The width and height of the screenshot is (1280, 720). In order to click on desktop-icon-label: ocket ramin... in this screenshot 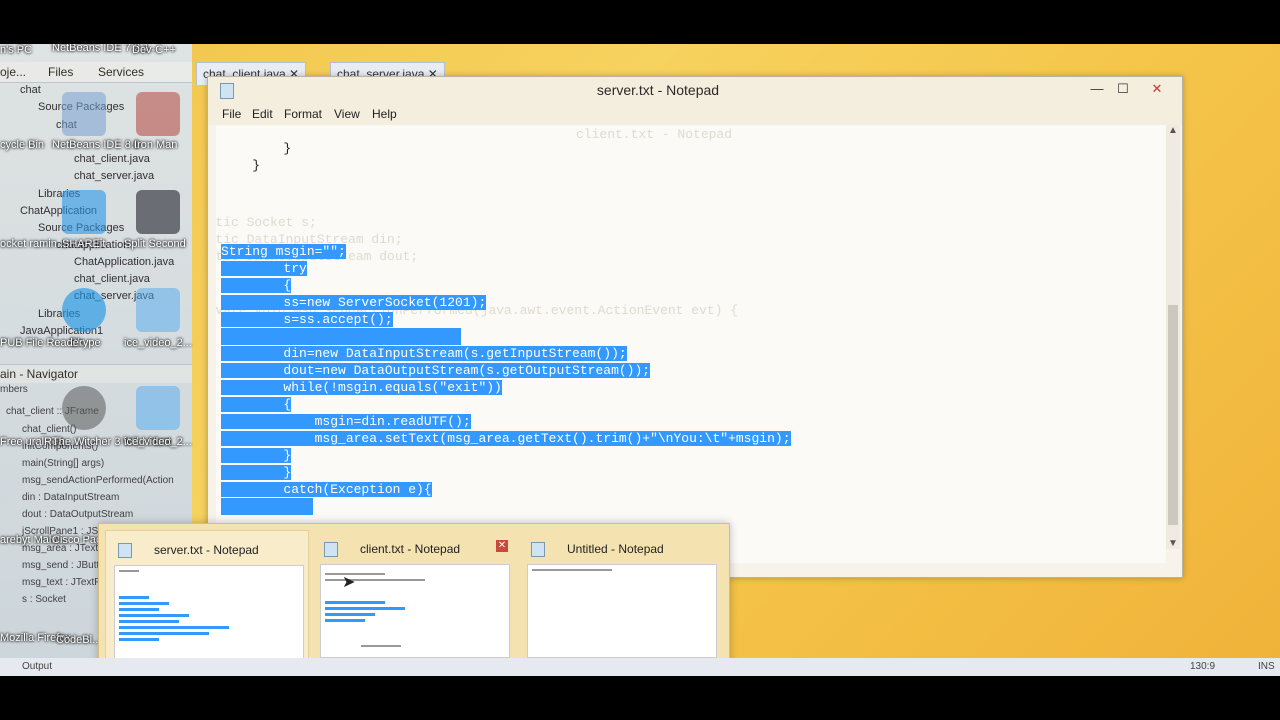, I will do `click(33, 244)`.